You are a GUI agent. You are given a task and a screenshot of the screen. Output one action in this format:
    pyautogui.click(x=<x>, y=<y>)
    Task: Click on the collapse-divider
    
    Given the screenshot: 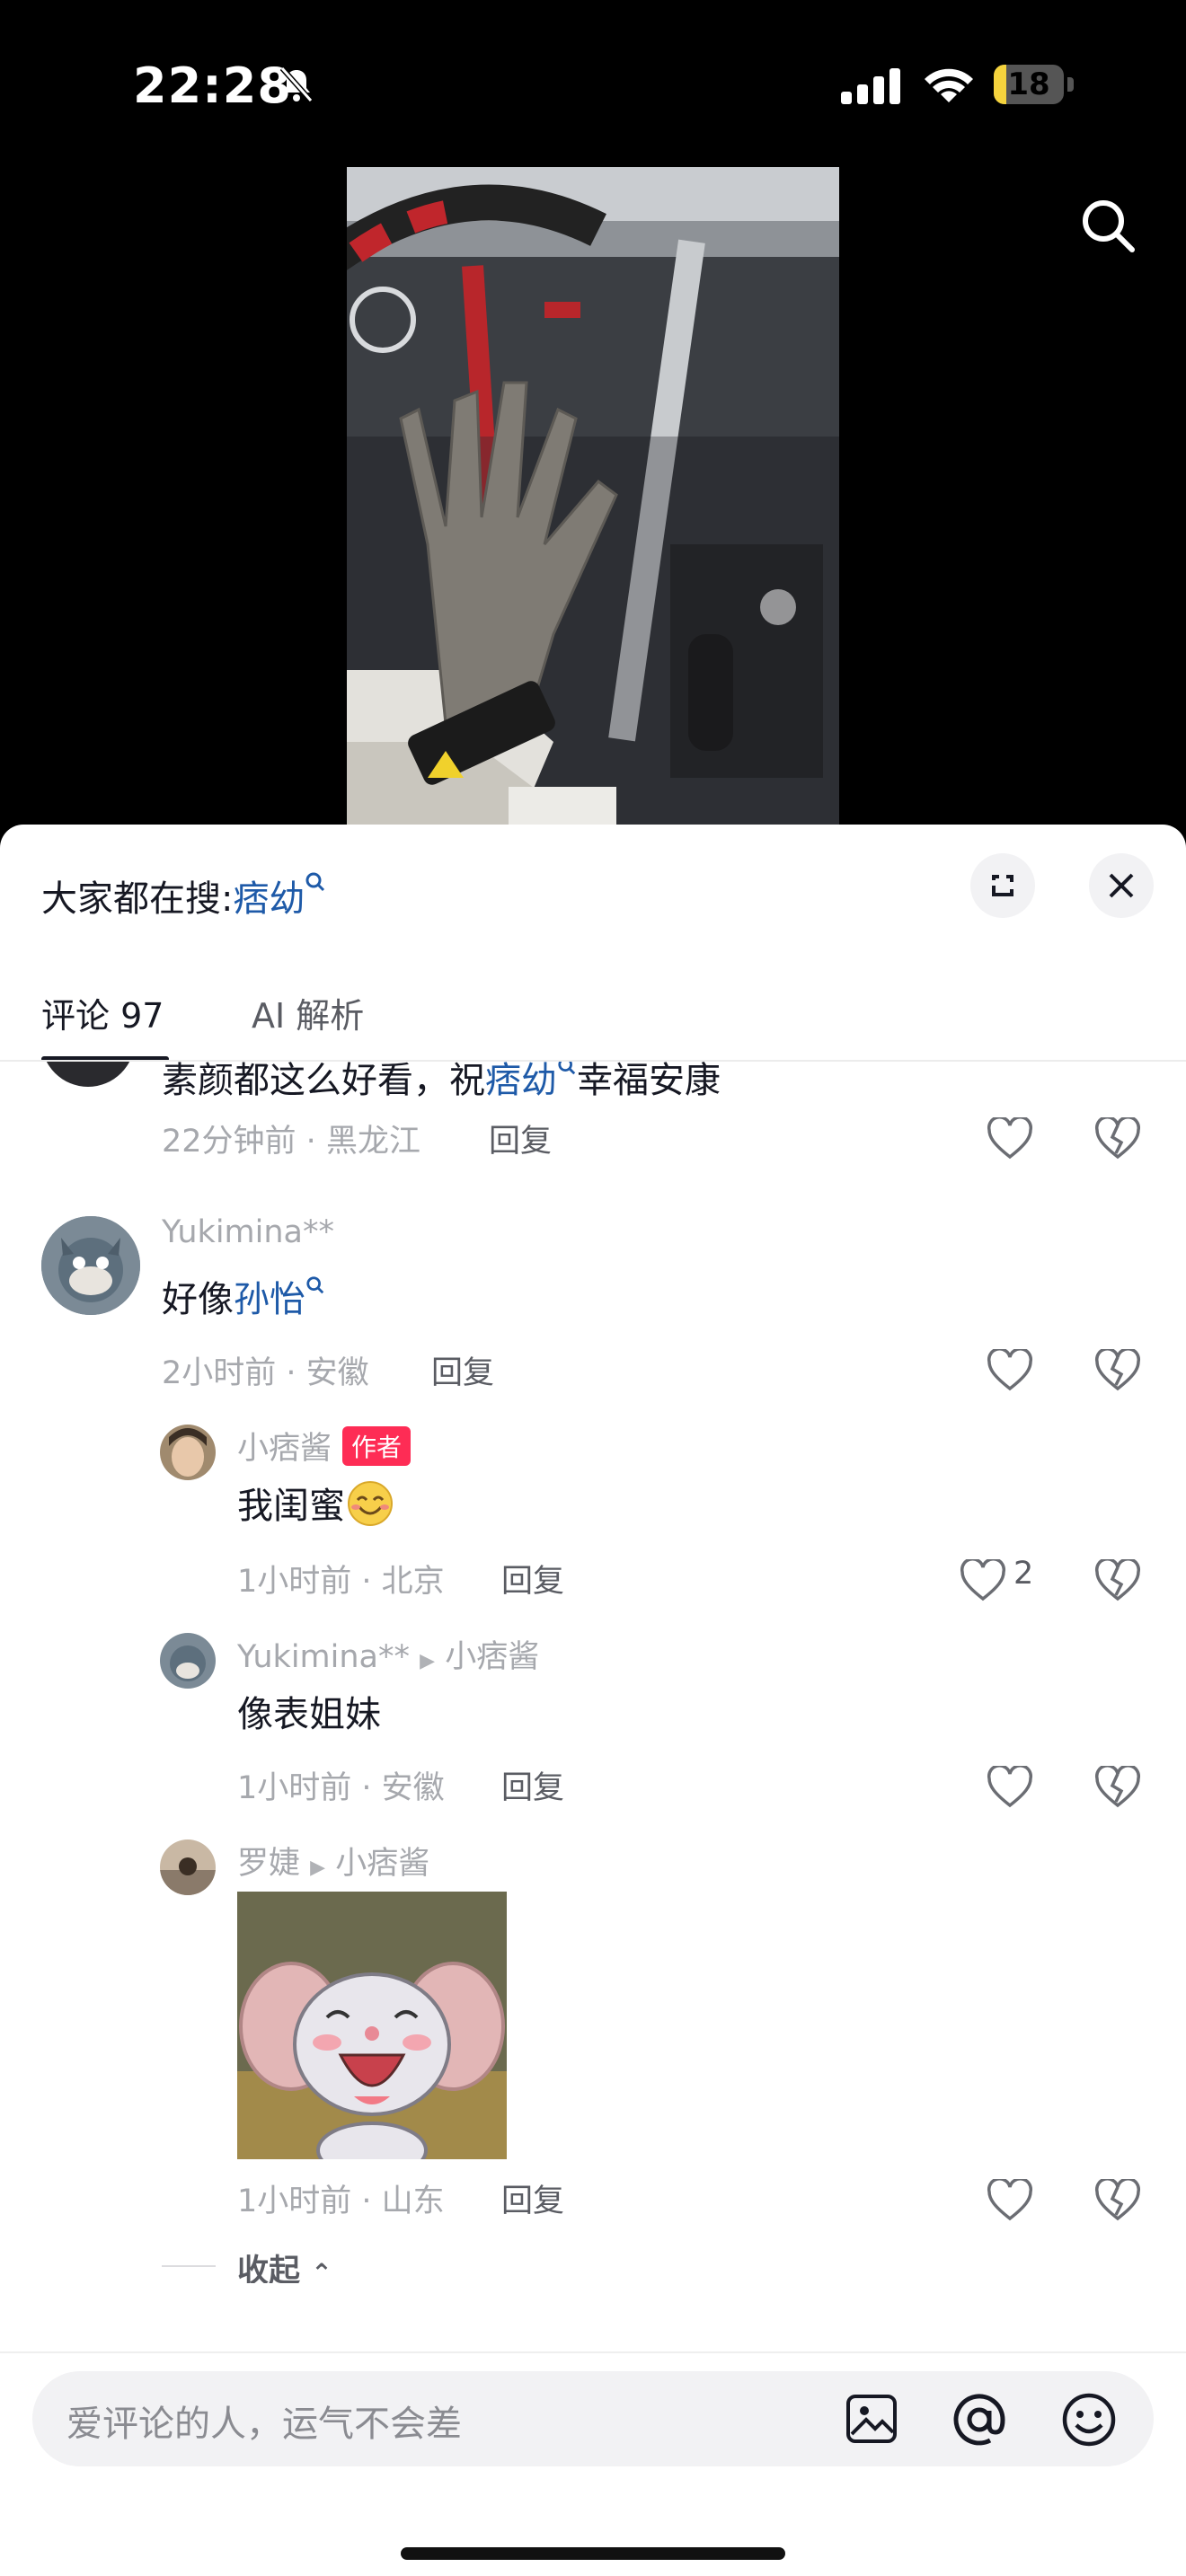 What is the action you would take?
    pyautogui.click(x=189, y=2266)
    